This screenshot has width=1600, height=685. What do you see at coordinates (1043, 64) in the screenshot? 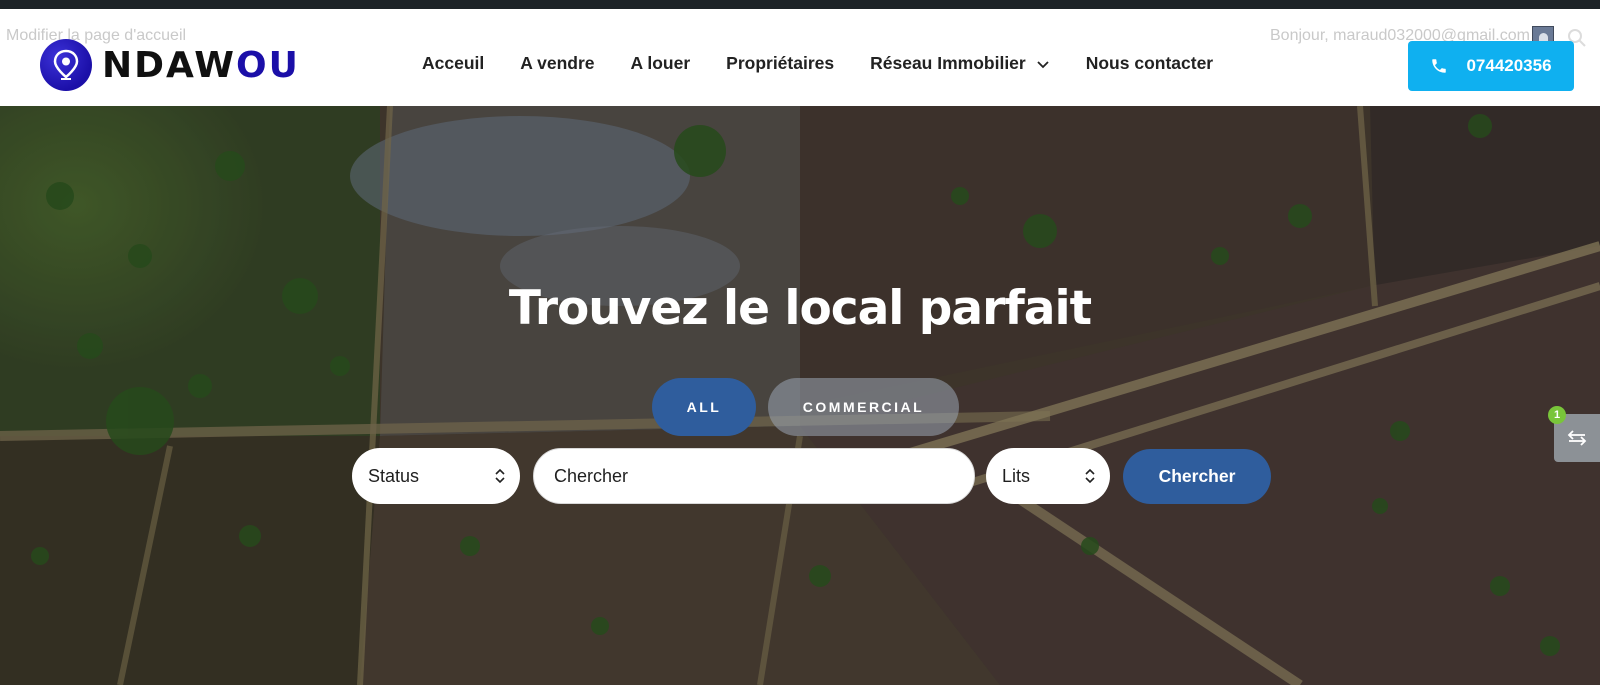
I see `chevron-down-icon` at bounding box center [1043, 64].